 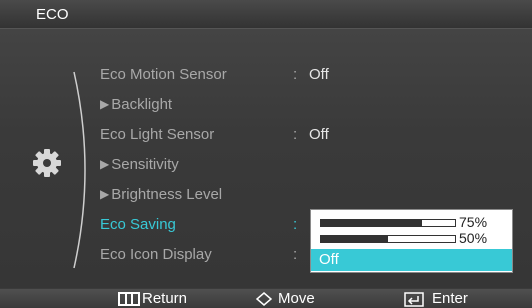 What do you see at coordinates (145, 164) in the screenshot?
I see `menu-item-label: Sensitivity` at bounding box center [145, 164].